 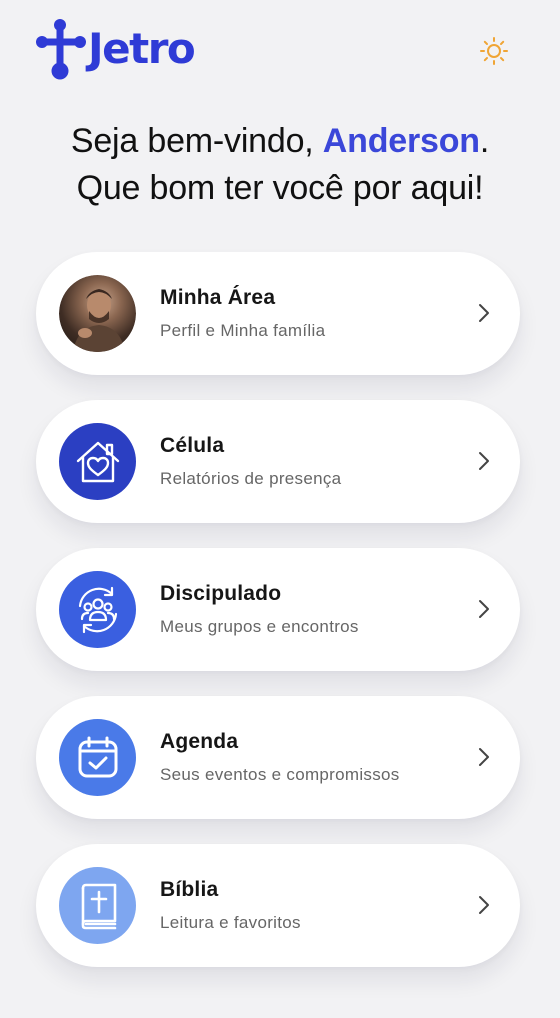 What do you see at coordinates (189, 889) in the screenshot?
I see `menu-card-title: Bíblia` at bounding box center [189, 889].